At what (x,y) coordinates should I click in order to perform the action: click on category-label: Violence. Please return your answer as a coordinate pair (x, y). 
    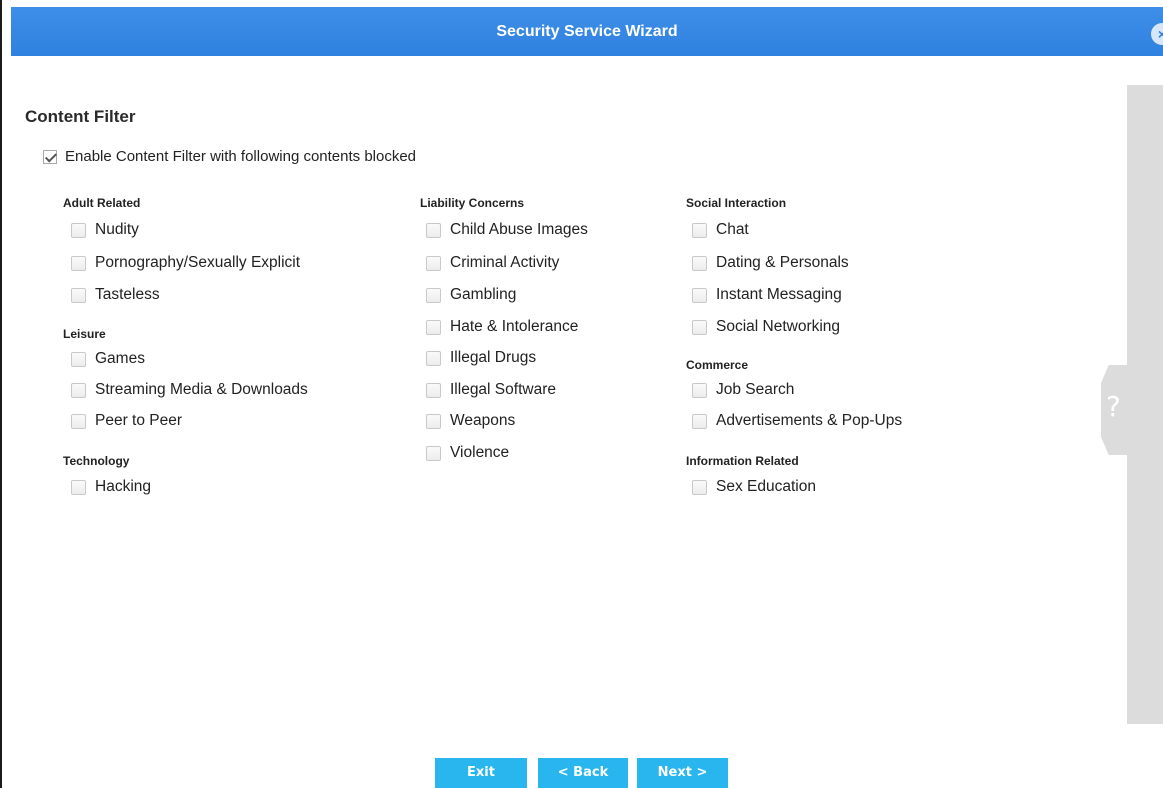
    Looking at the image, I should click on (480, 452).